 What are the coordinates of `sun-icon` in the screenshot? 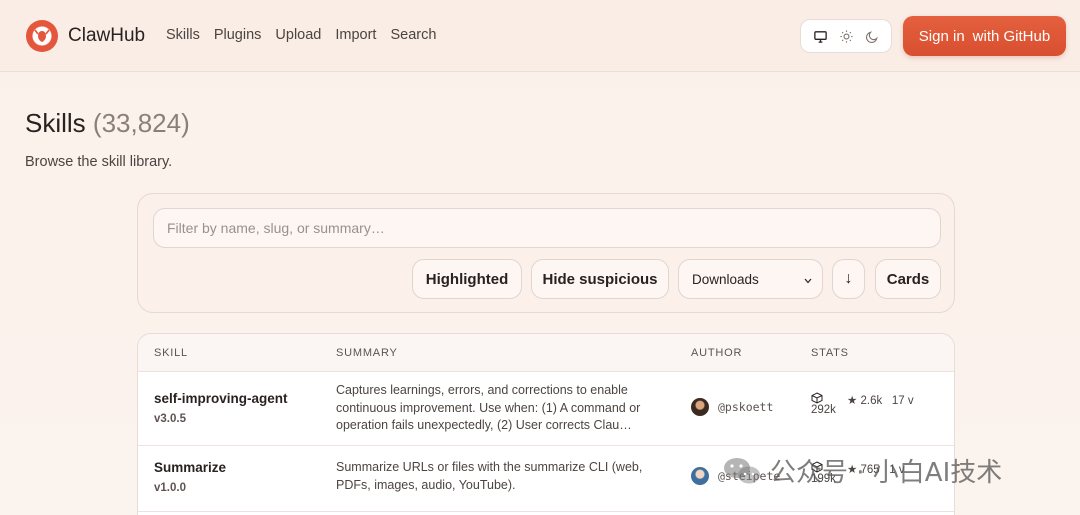 It's located at (846, 36).